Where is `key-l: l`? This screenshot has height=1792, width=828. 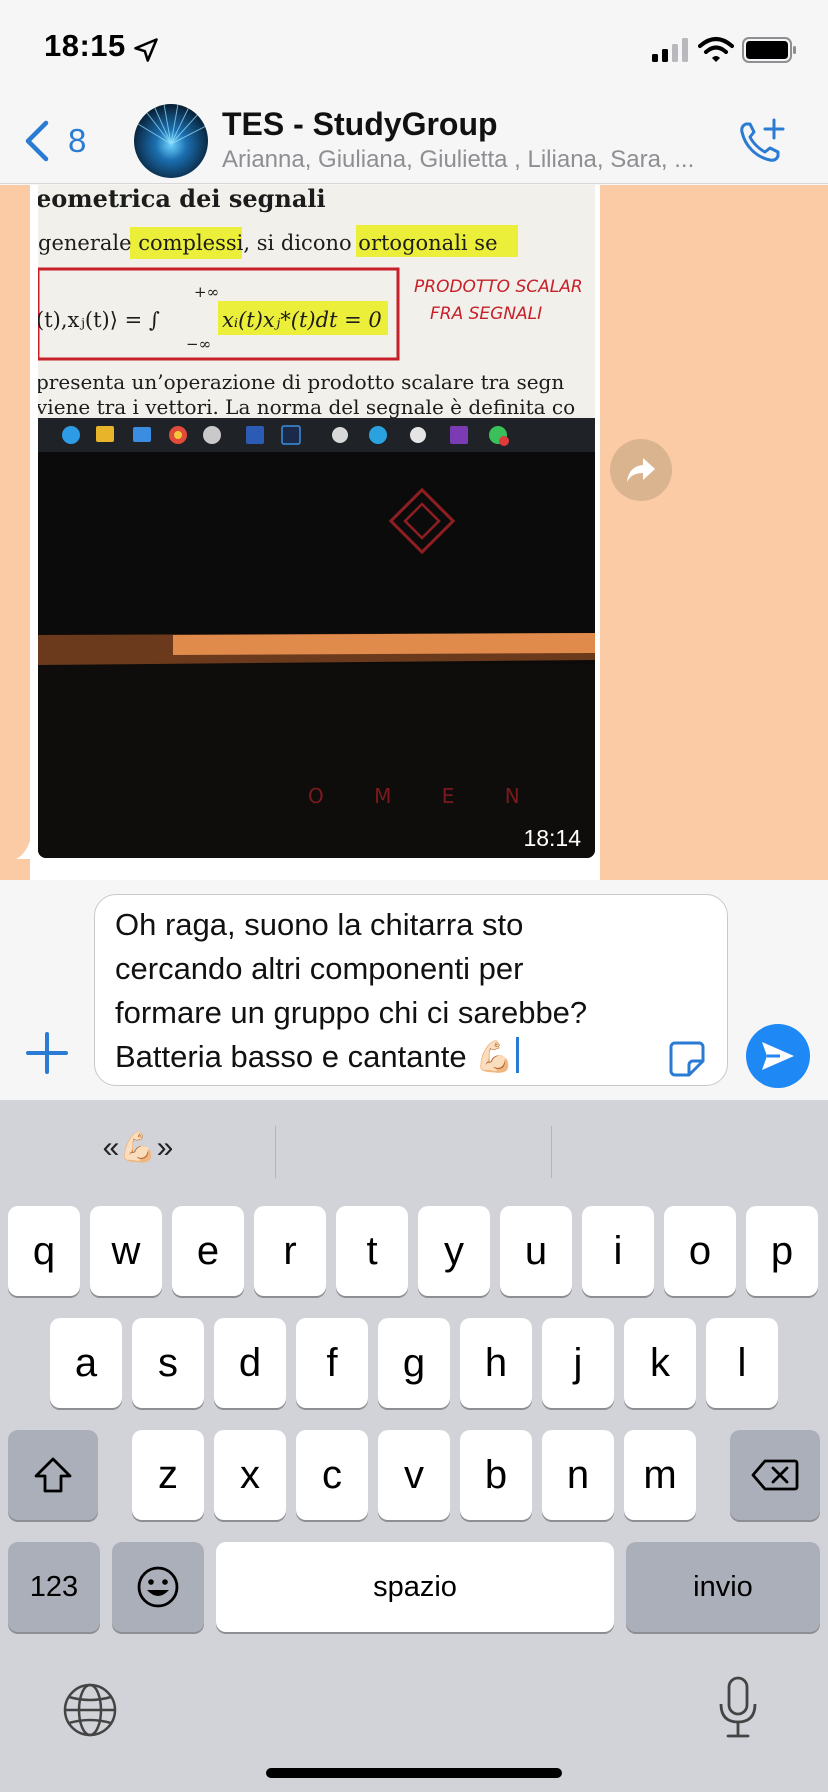
key-l: l is located at coordinates (742, 1363).